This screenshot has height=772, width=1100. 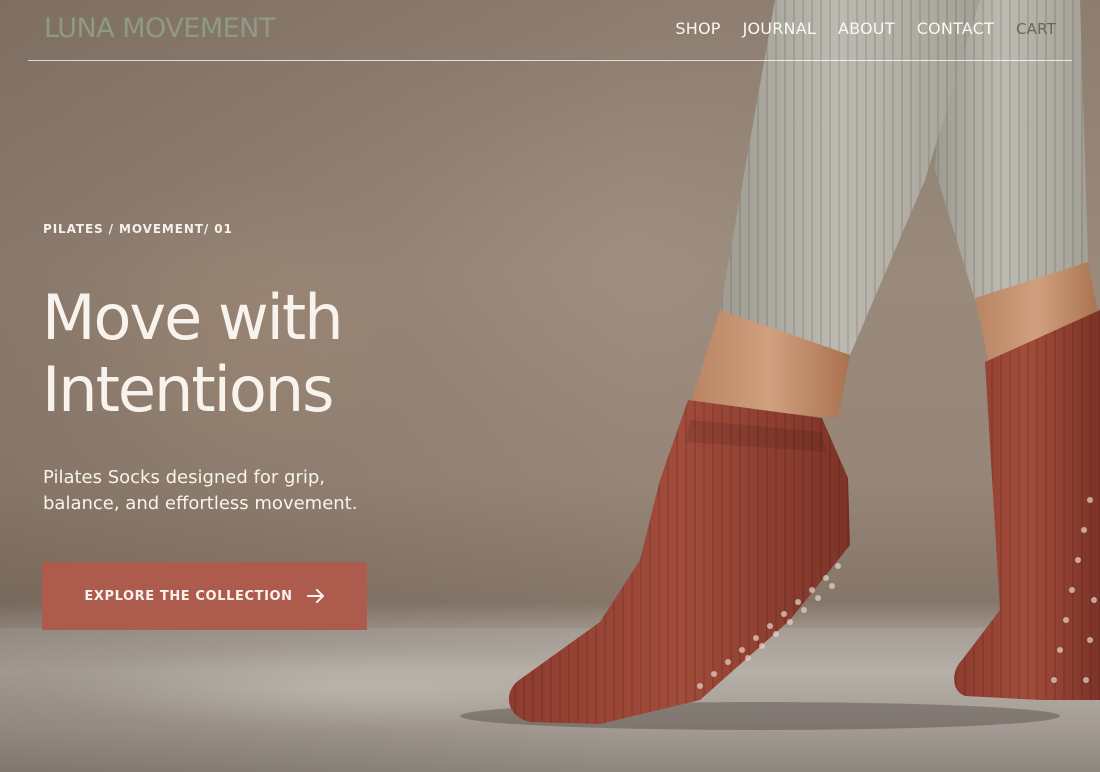 I want to click on hero-headline: Move with Intentions, so click(x=252, y=354).